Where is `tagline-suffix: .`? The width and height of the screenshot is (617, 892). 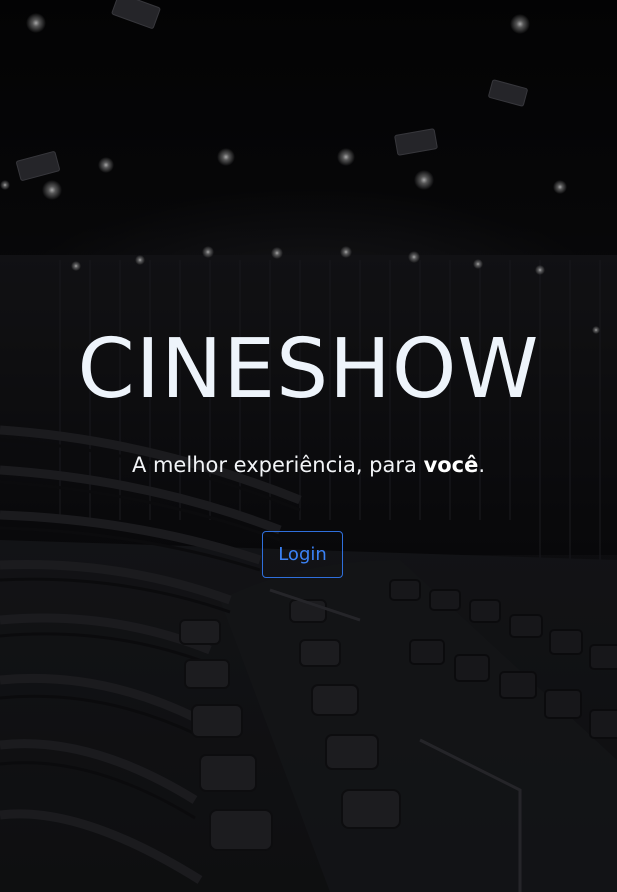 tagline-suffix: . is located at coordinates (482, 465).